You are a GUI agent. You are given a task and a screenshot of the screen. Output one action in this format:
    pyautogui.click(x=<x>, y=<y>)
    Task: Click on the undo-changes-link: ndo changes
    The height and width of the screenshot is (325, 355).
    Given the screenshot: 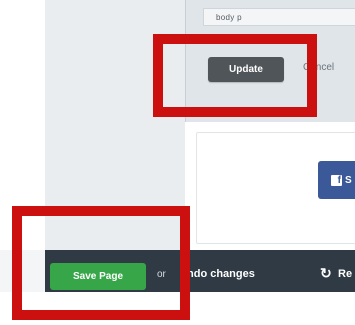 What is the action you would take?
    pyautogui.click(x=221, y=274)
    